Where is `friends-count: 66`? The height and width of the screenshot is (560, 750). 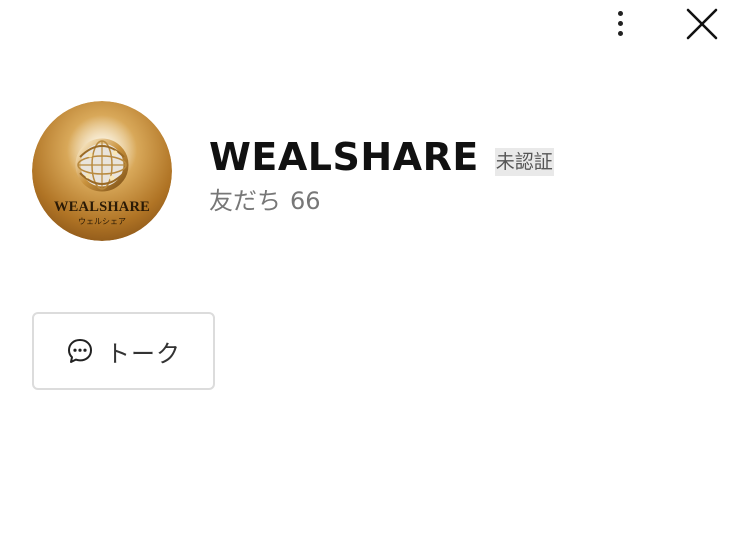 friends-count: 66 is located at coordinates (305, 201).